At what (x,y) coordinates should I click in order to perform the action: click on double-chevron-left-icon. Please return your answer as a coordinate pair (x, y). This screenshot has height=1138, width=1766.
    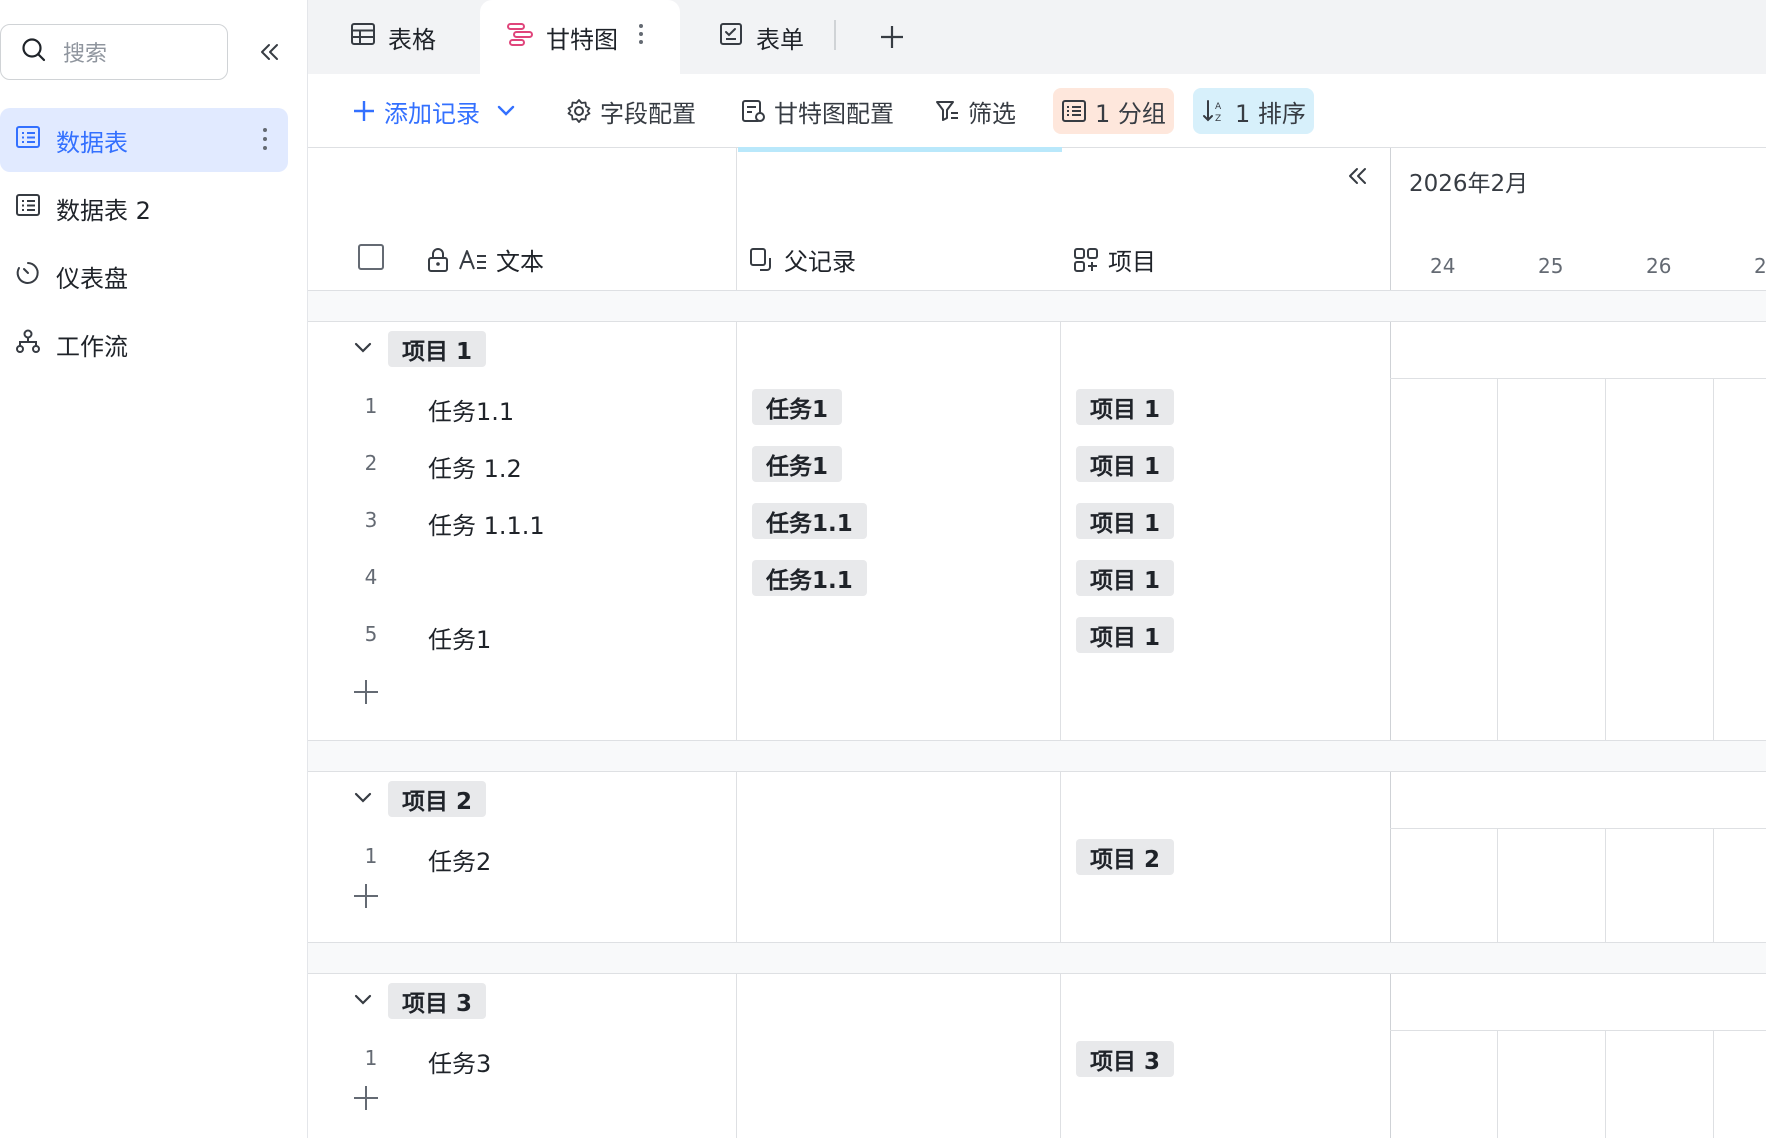
    Looking at the image, I should click on (269, 52).